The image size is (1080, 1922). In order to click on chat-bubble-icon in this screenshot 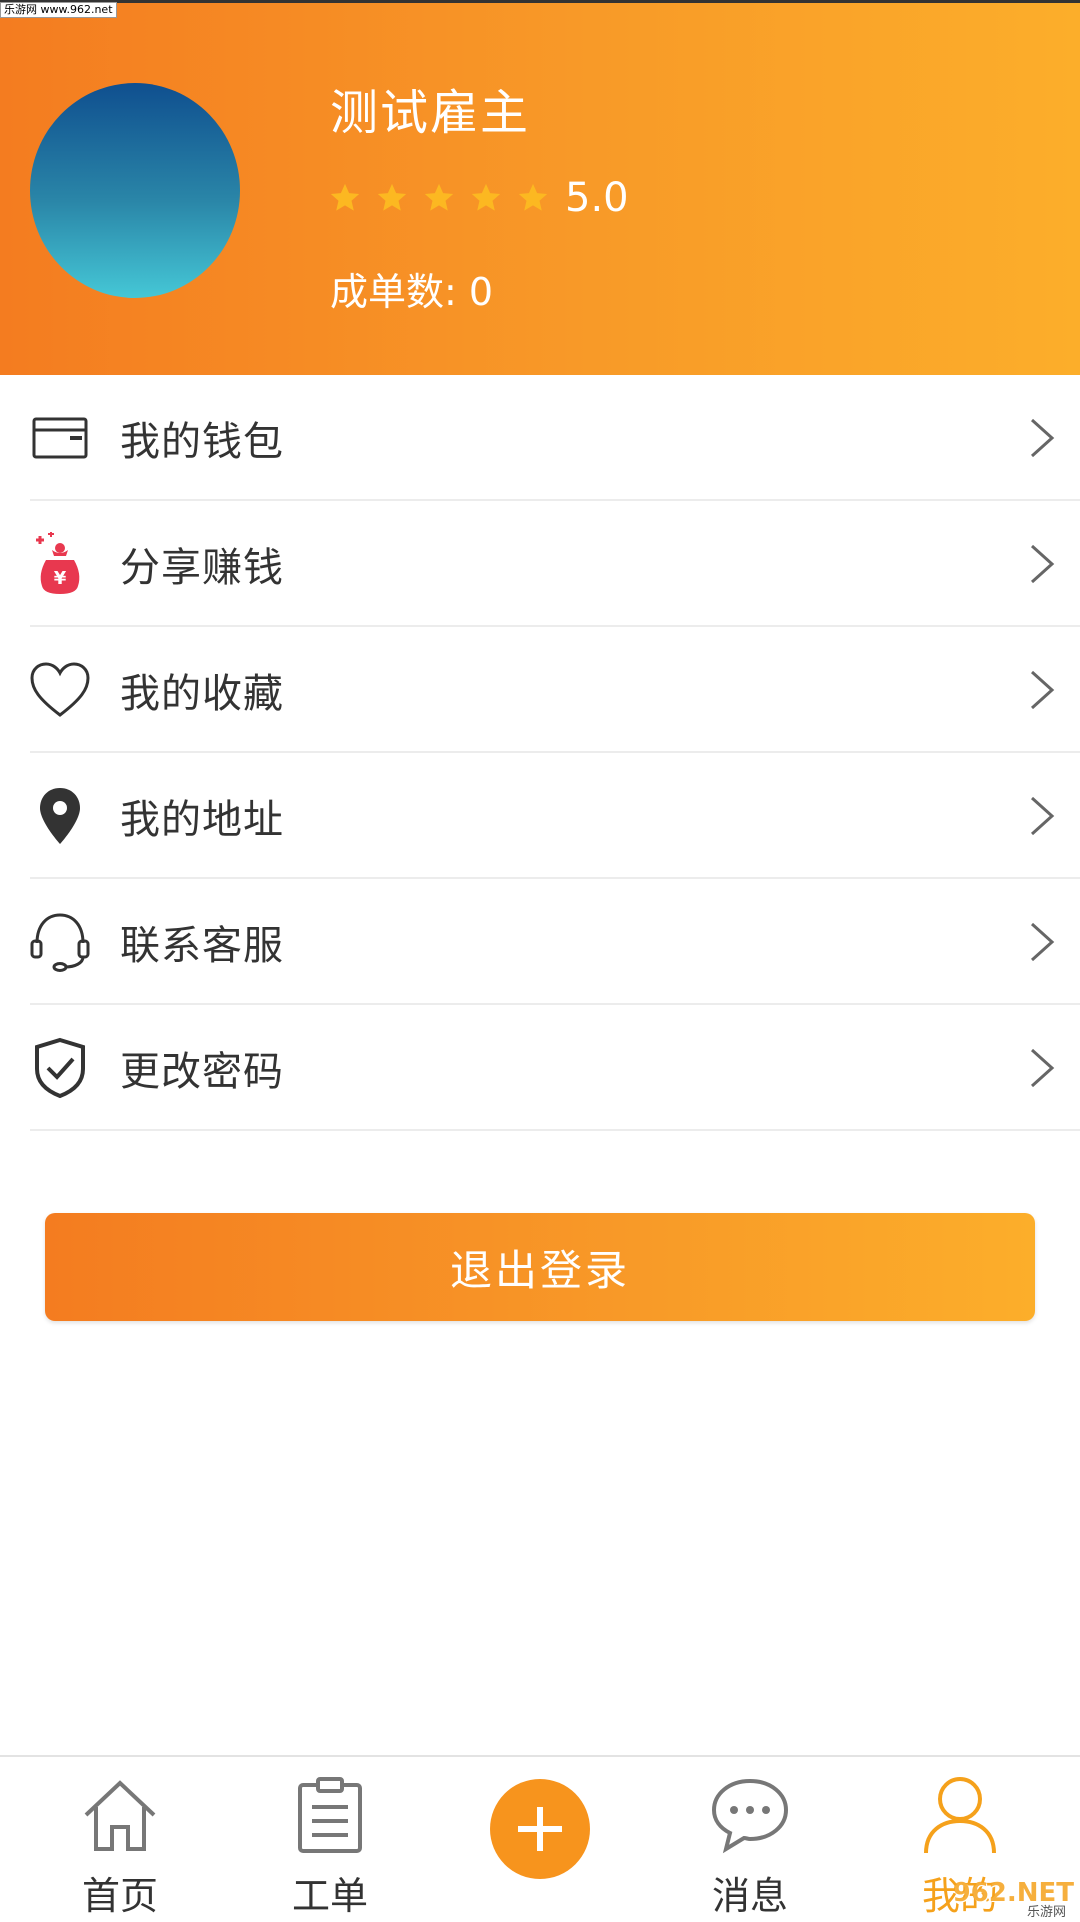, I will do `click(750, 1816)`.